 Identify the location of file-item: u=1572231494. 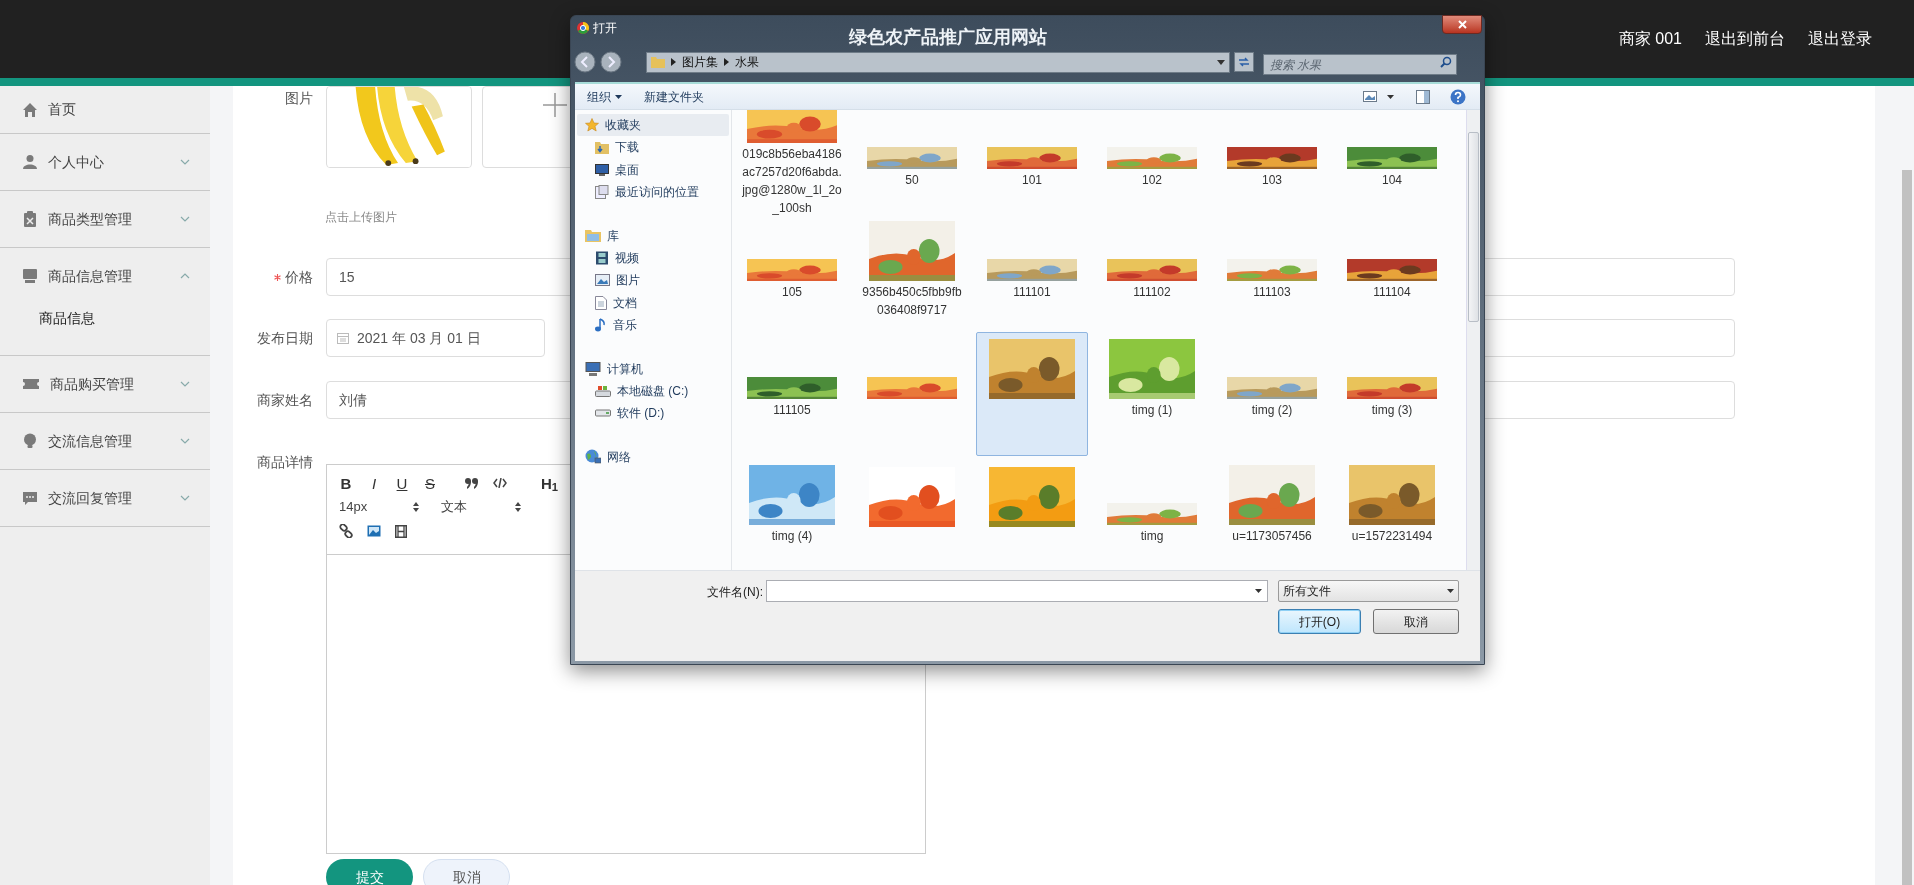
(1392, 503).